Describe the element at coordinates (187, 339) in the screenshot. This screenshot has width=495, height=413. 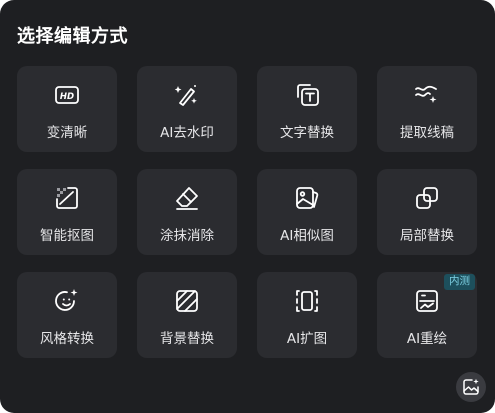
I see `tool-label: 背景替换` at that location.